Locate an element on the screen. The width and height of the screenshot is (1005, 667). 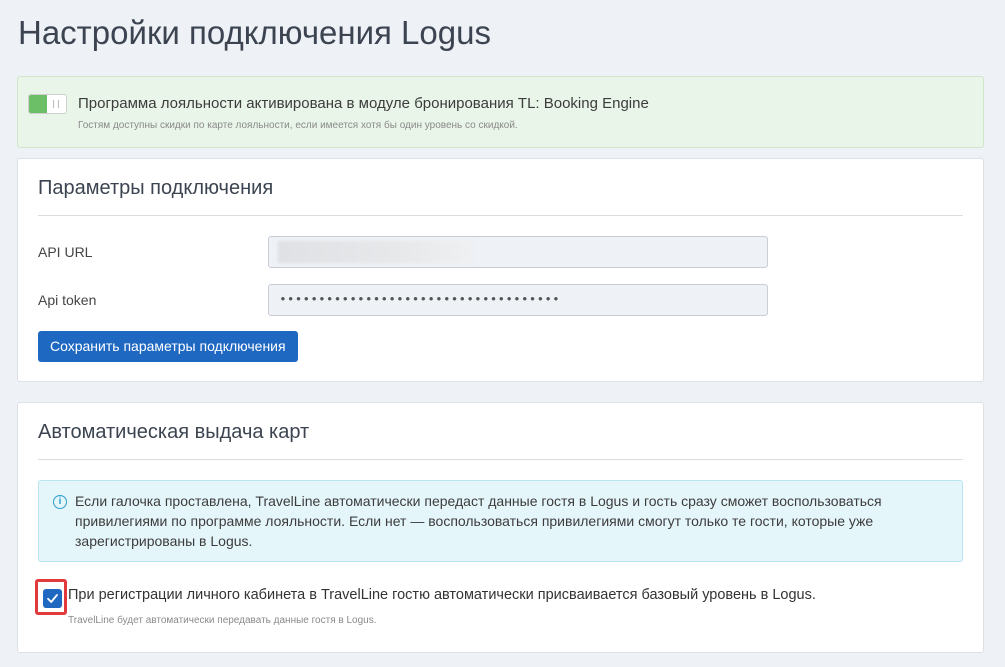
save-connection-button: Сохранить параметры подключения is located at coordinates (168, 346).